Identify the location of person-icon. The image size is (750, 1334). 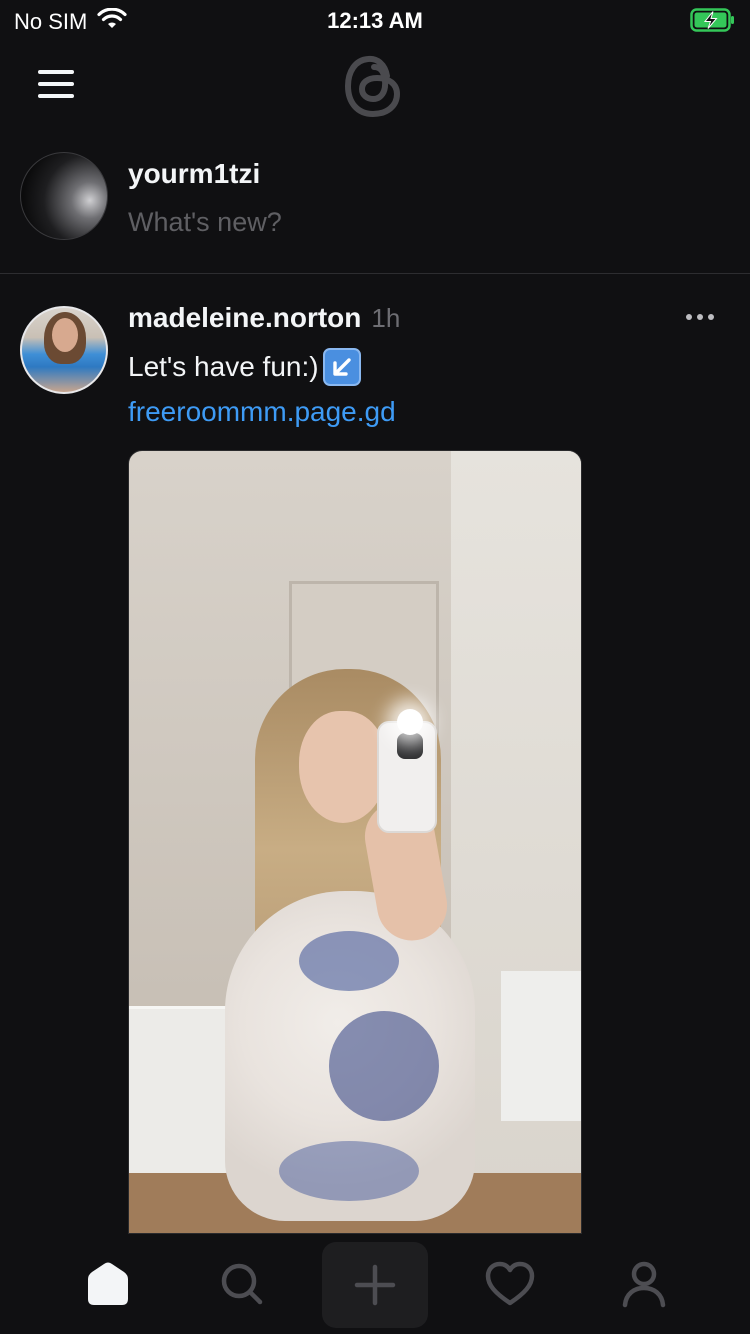
(644, 1284).